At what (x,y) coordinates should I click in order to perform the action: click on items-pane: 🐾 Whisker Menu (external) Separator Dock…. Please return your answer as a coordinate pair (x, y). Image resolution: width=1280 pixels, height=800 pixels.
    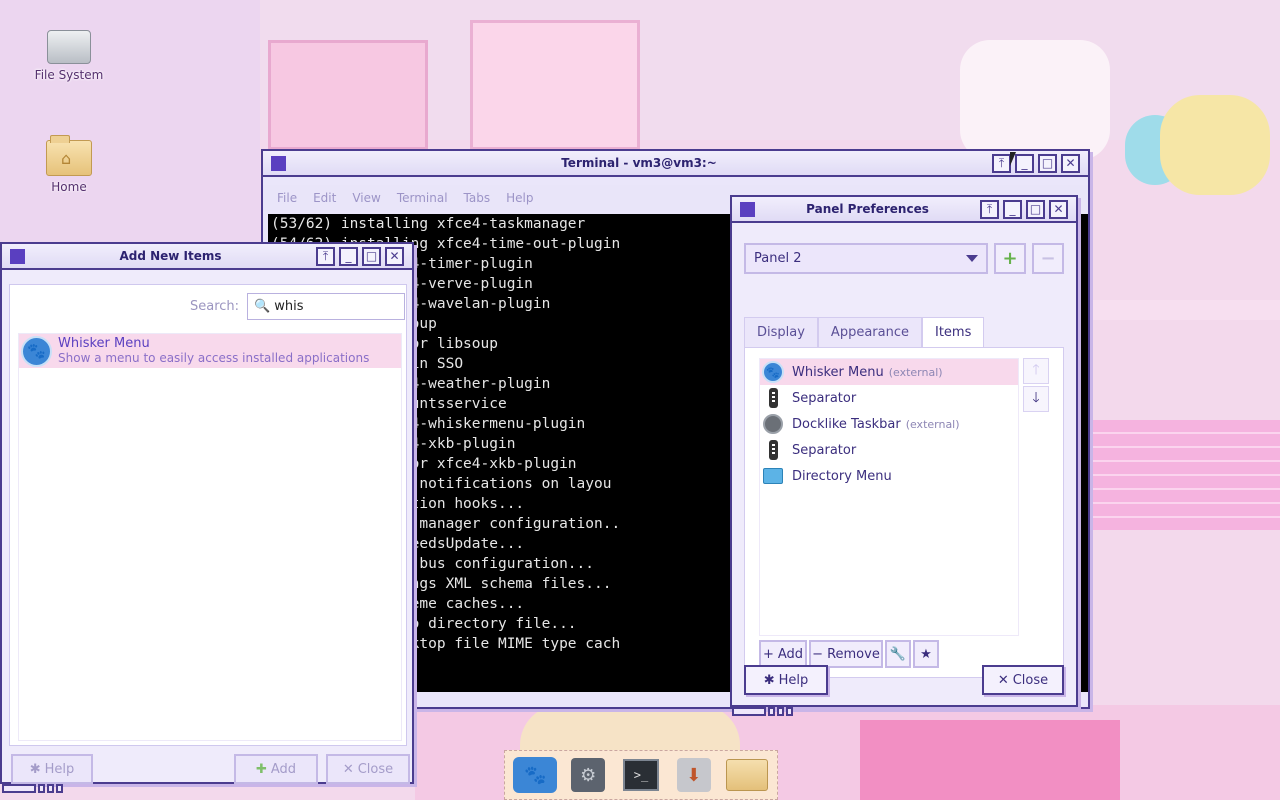
    Looking at the image, I should click on (904, 512).